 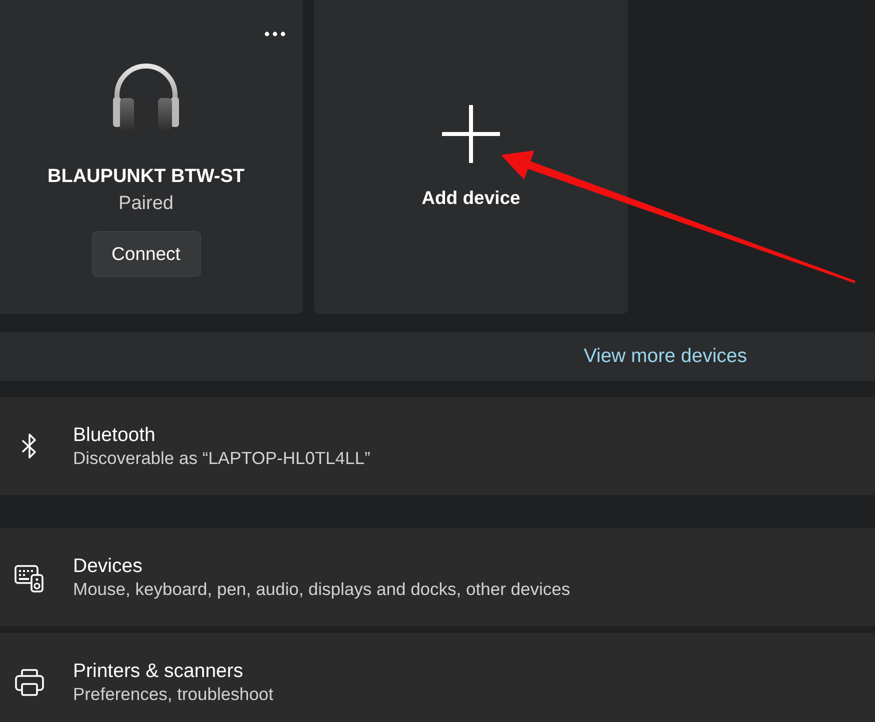 I want to click on row-title: Devices, so click(x=108, y=566).